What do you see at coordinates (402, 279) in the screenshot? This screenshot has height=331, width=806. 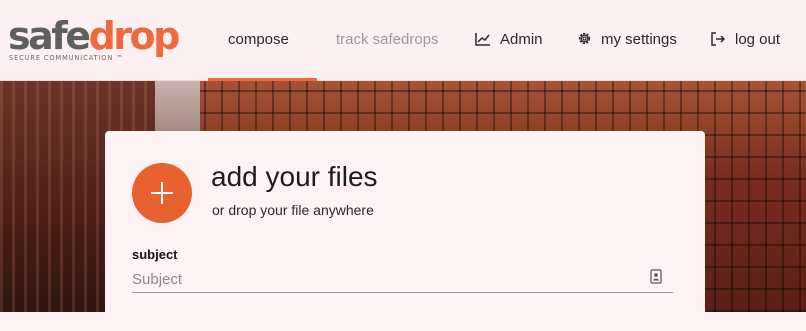 I see `subject-input` at bounding box center [402, 279].